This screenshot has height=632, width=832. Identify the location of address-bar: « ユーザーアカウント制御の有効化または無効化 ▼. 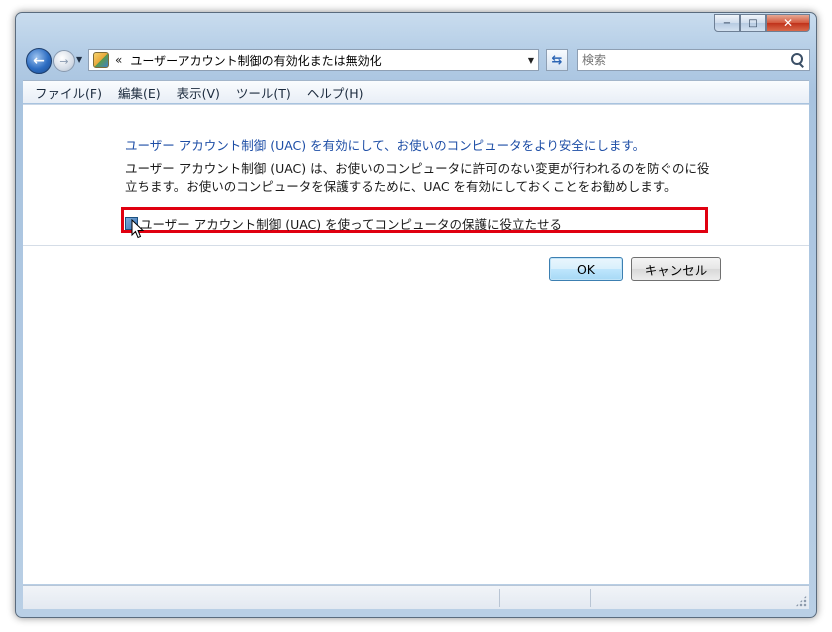
(313, 60).